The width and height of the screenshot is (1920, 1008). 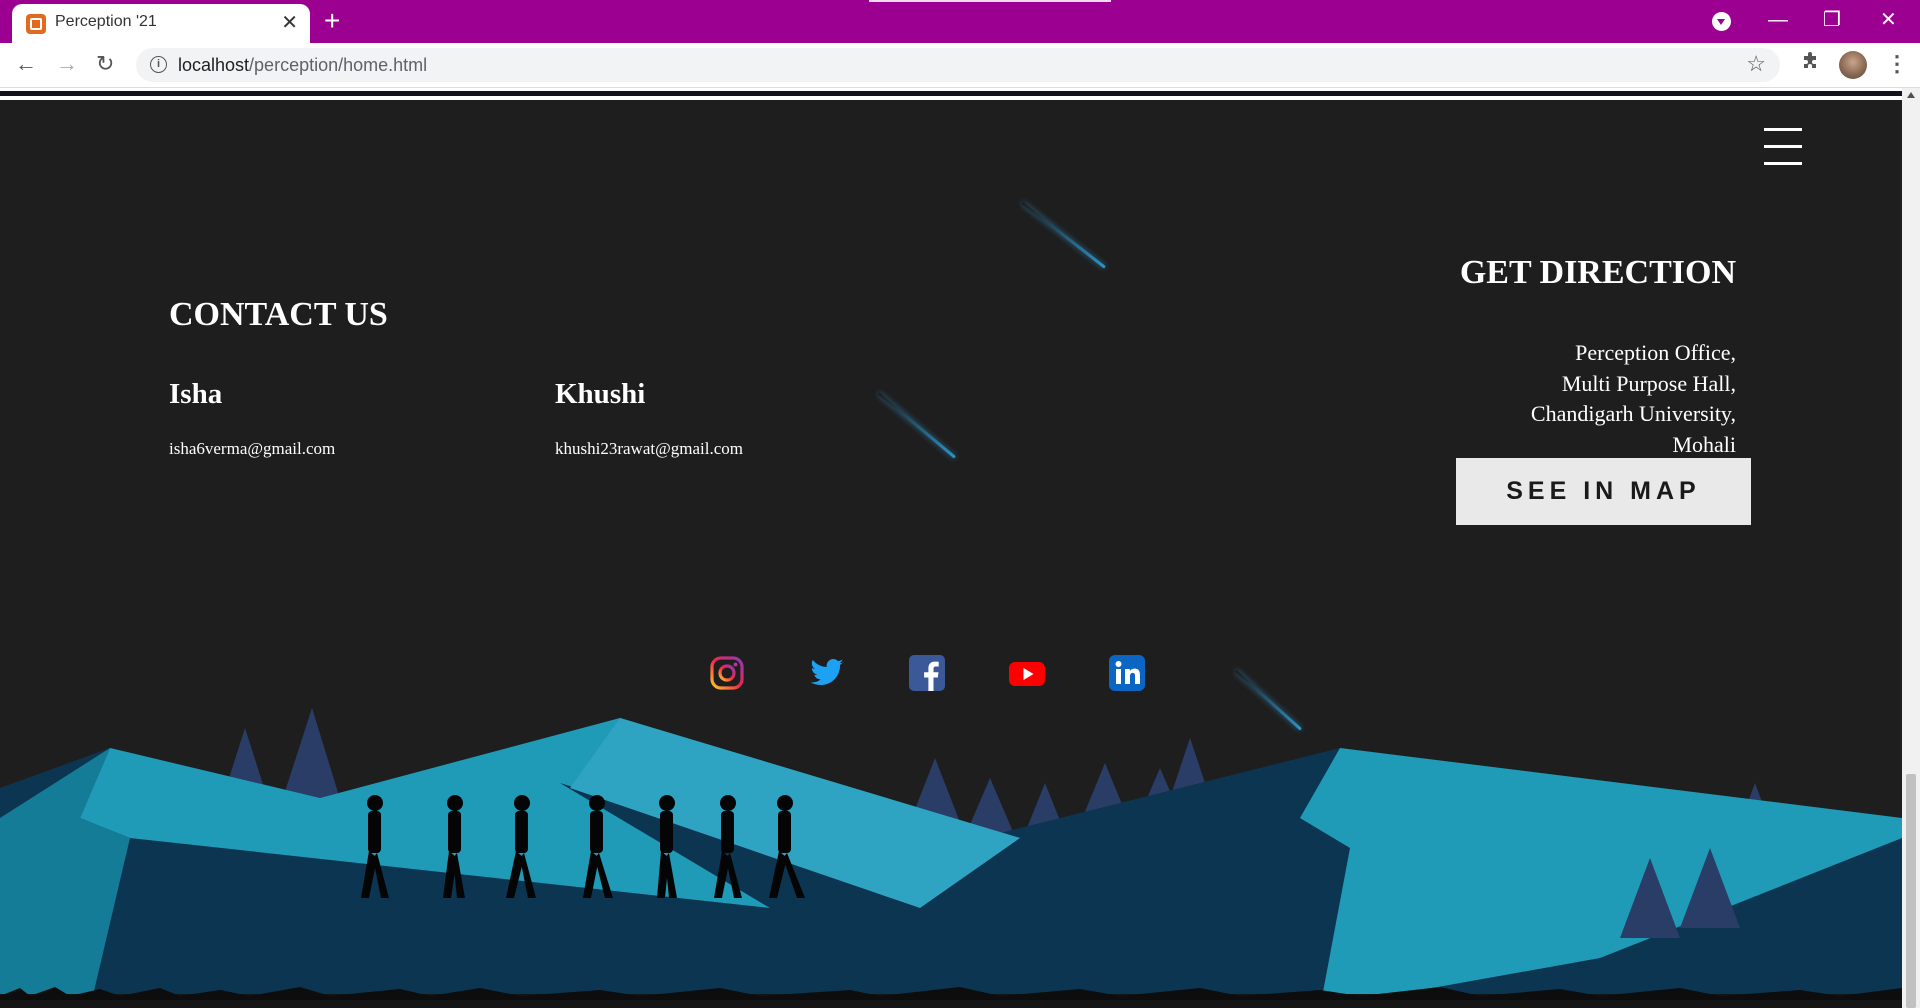 I want to click on address-line: Perception Office,, so click(x=1655, y=352).